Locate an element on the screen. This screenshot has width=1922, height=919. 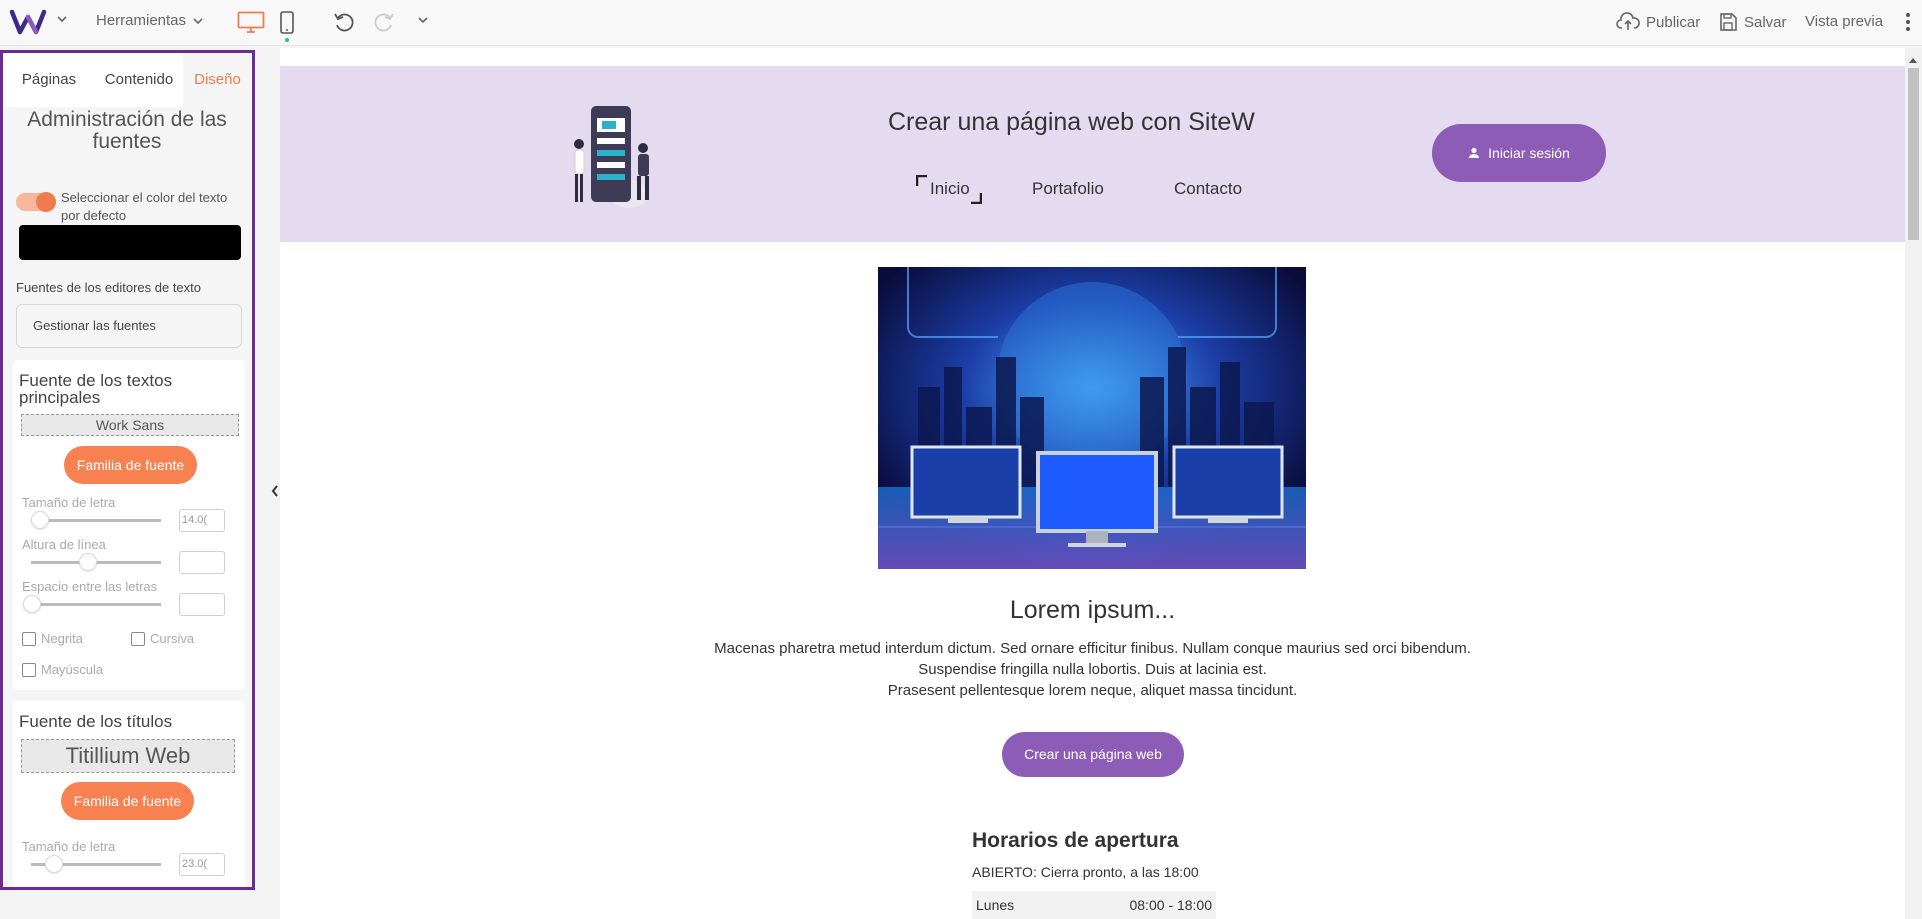
nav-item-contact: Contacto is located at coordinates (1208, 189).